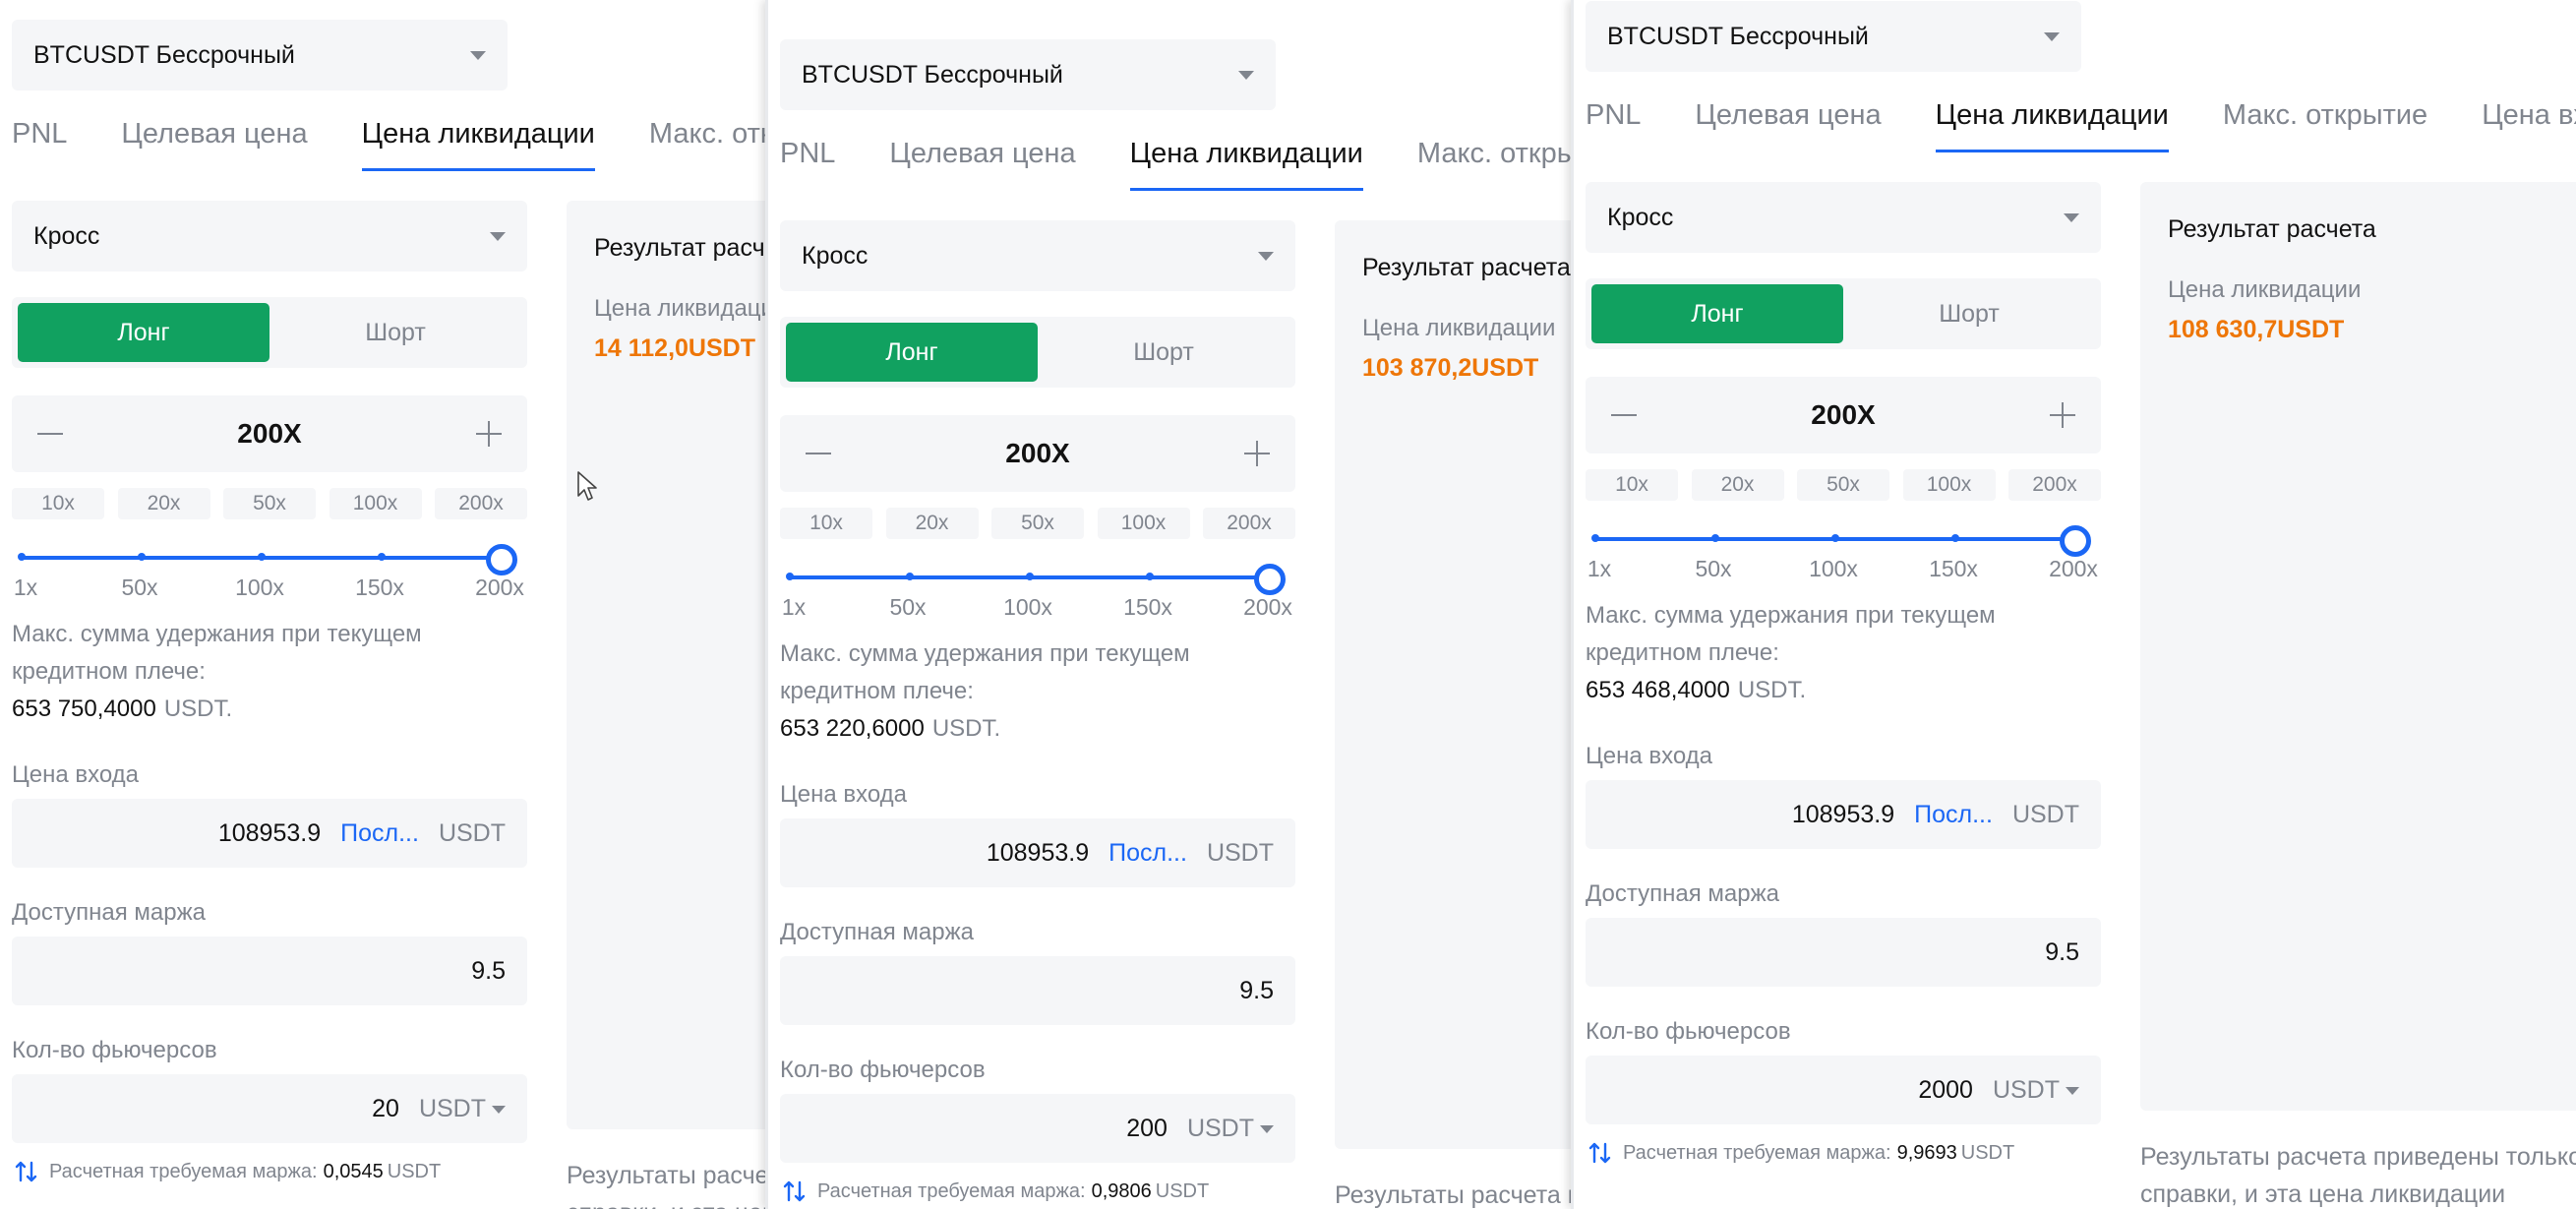  I want to click on max-hold-amount: 653 468,4000, so click(1658, 690).